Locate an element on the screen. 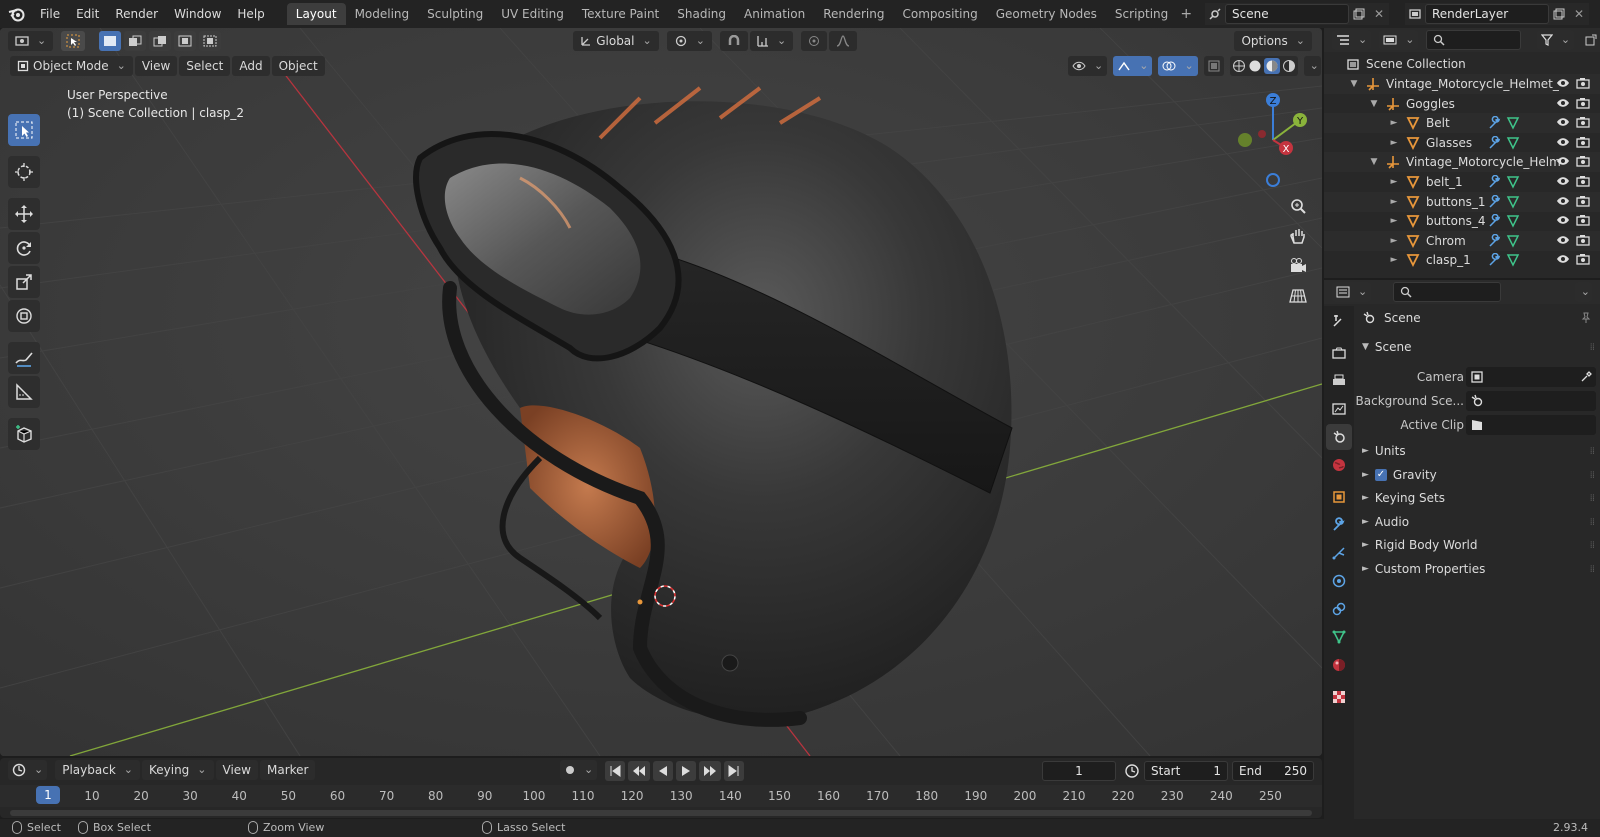 This screenshot has height=837, width=1600. keying-menu: Keying is located at coordinates (177, 770).